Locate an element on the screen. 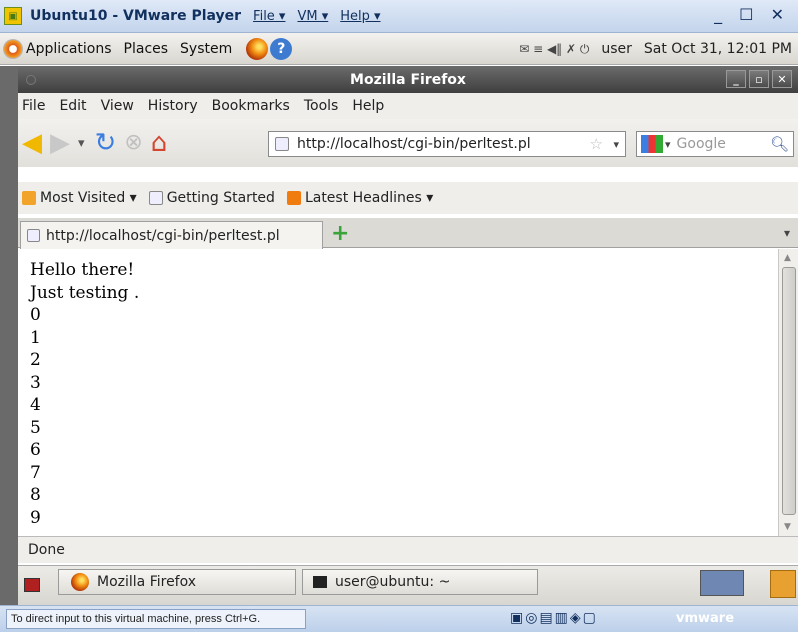 Image resolution: width=798 pixels, height=632 pixels. vertical-scrollbar: ▲ ▼ is located at coordinates (788, 392).